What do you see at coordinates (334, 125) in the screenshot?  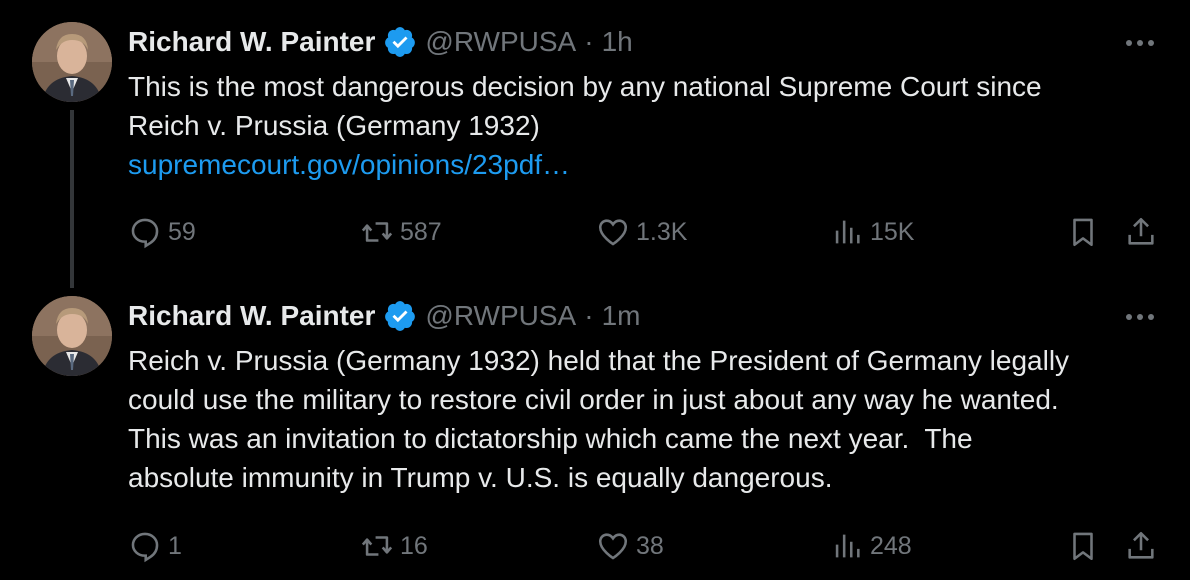 I see `tweet-text-line: Reich v. Prussia (Germany 1932)` at bounding box center [334, 125].